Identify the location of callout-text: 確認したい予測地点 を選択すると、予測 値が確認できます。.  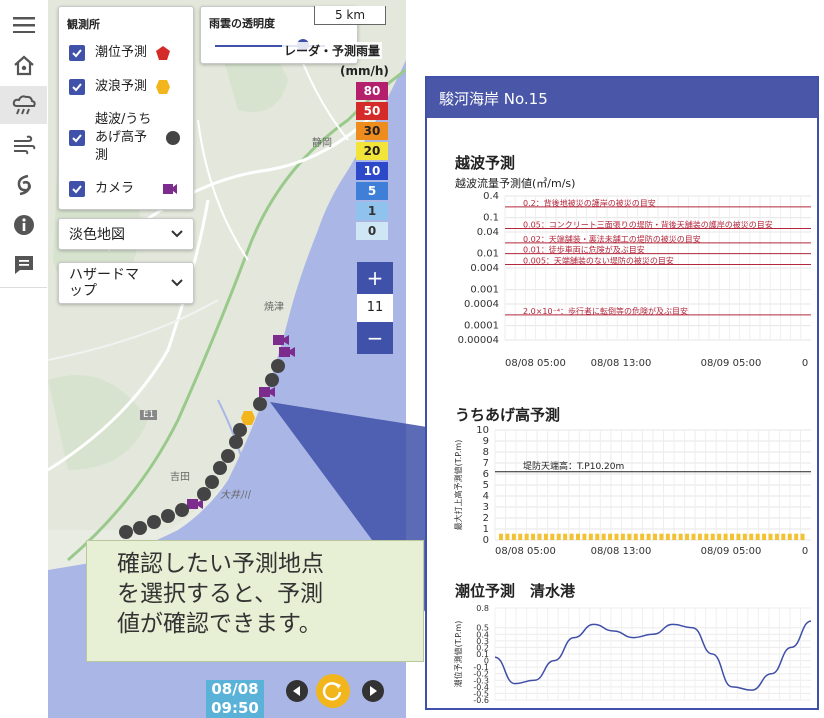
(220, 594).